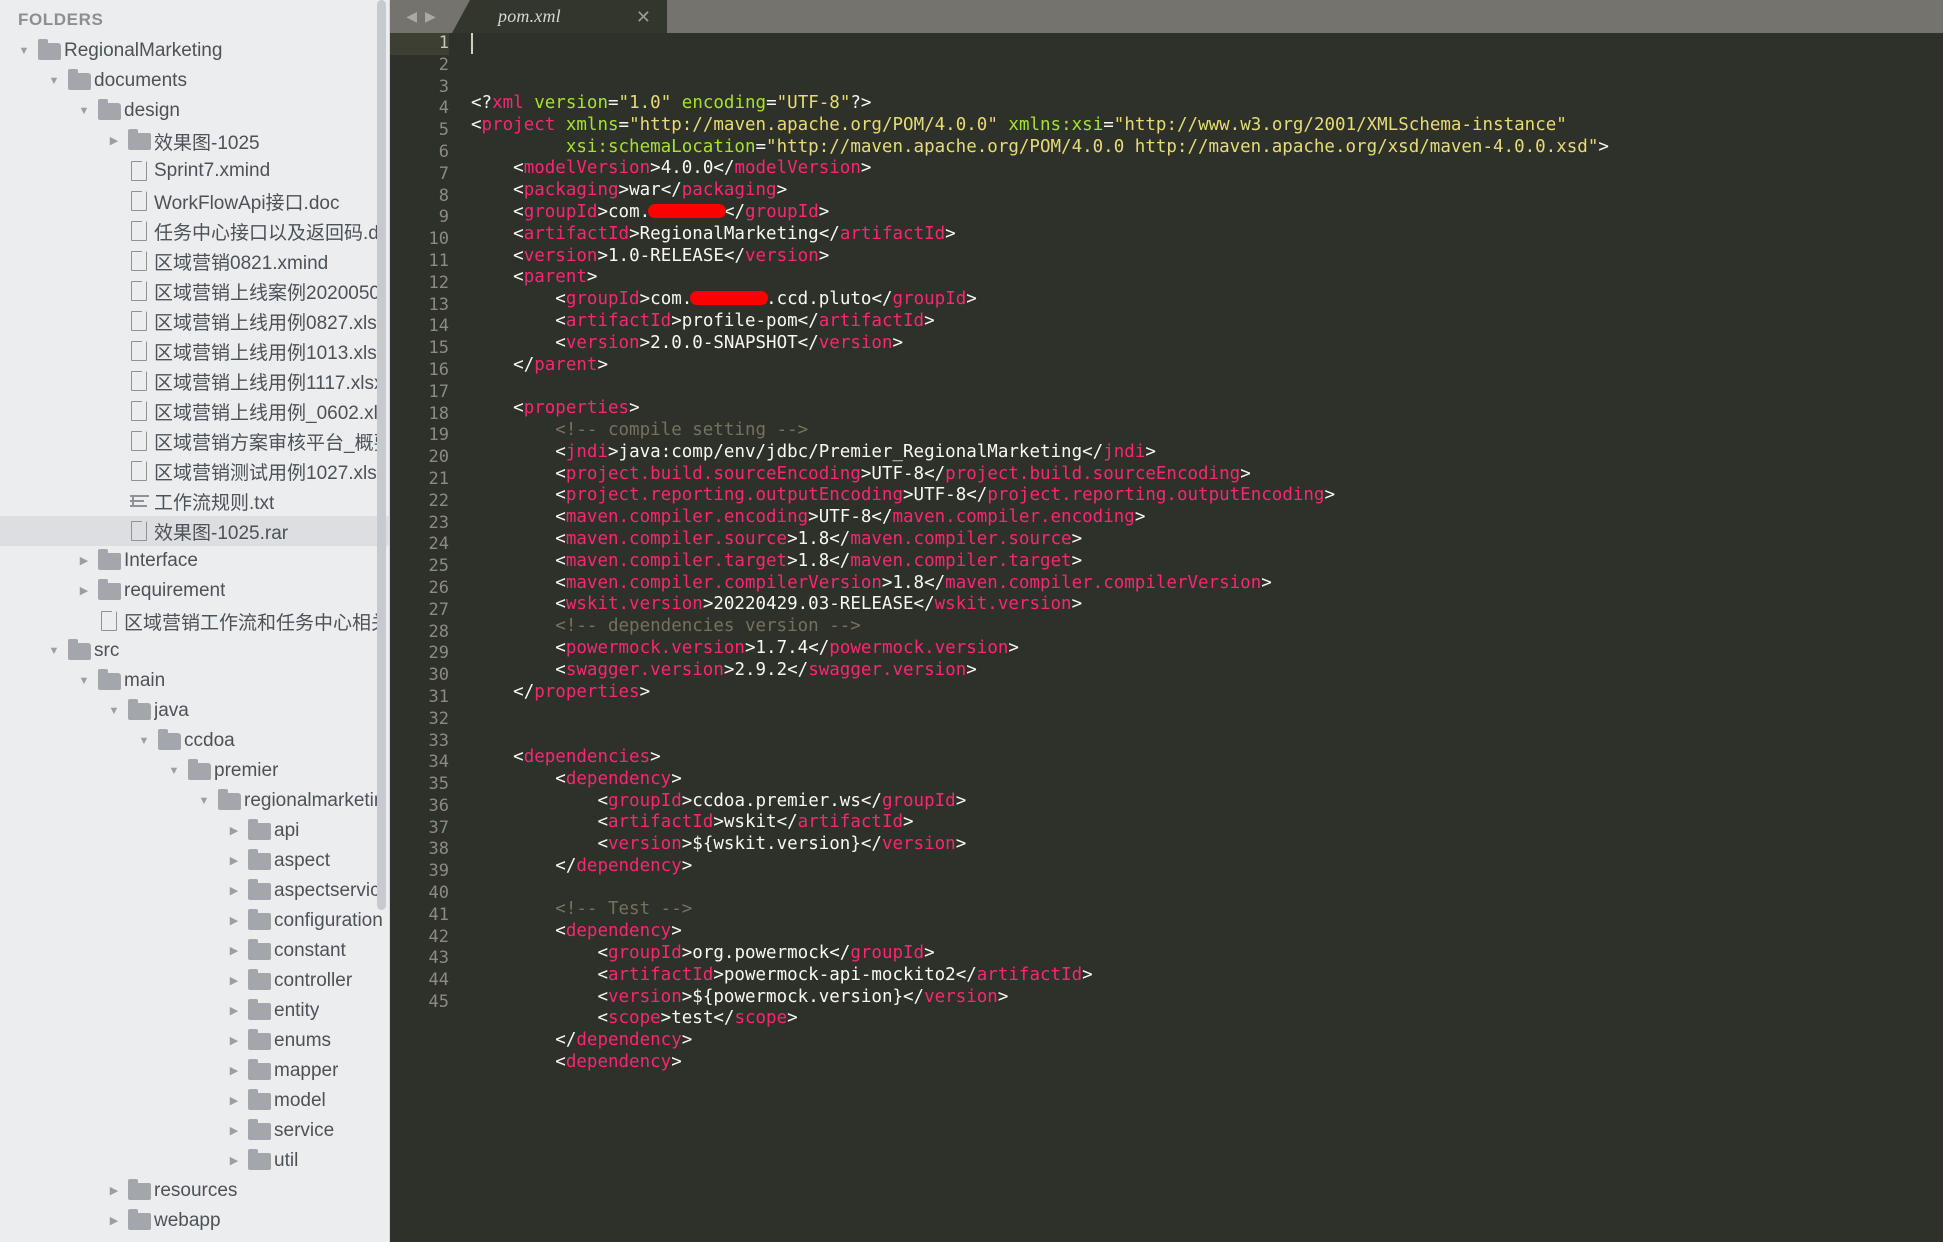 This screenshot has width=1943, height=1242. What do you see at coordinates (195, 1011) in the screenshot?
I see `tree-item: entity` at bounding box center [195, 1011].